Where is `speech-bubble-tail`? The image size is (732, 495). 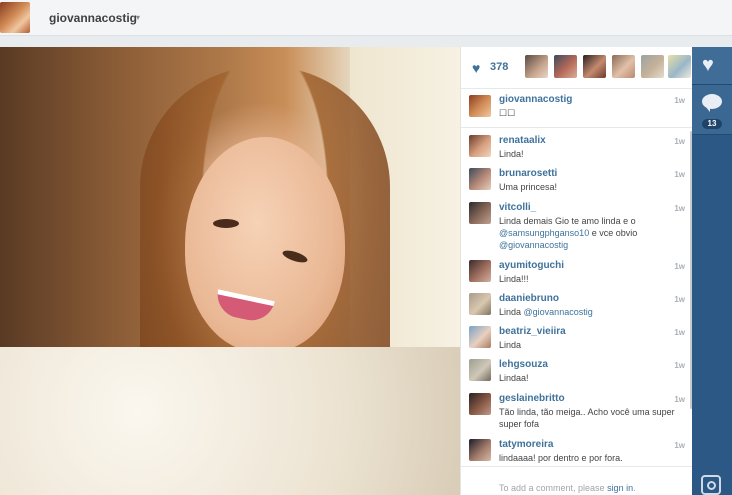 speech-bubble-tail is located at coordinates (707, 109).